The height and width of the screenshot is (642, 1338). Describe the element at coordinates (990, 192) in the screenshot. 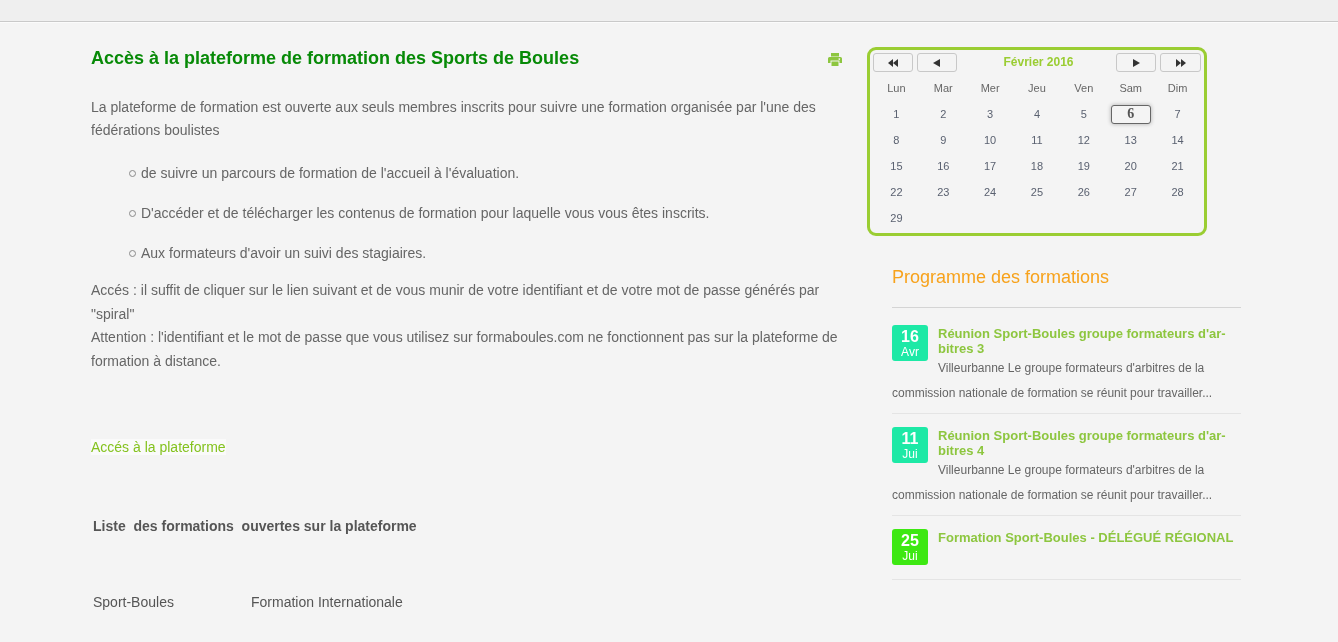

I see `calendar-day: 24` at that location.